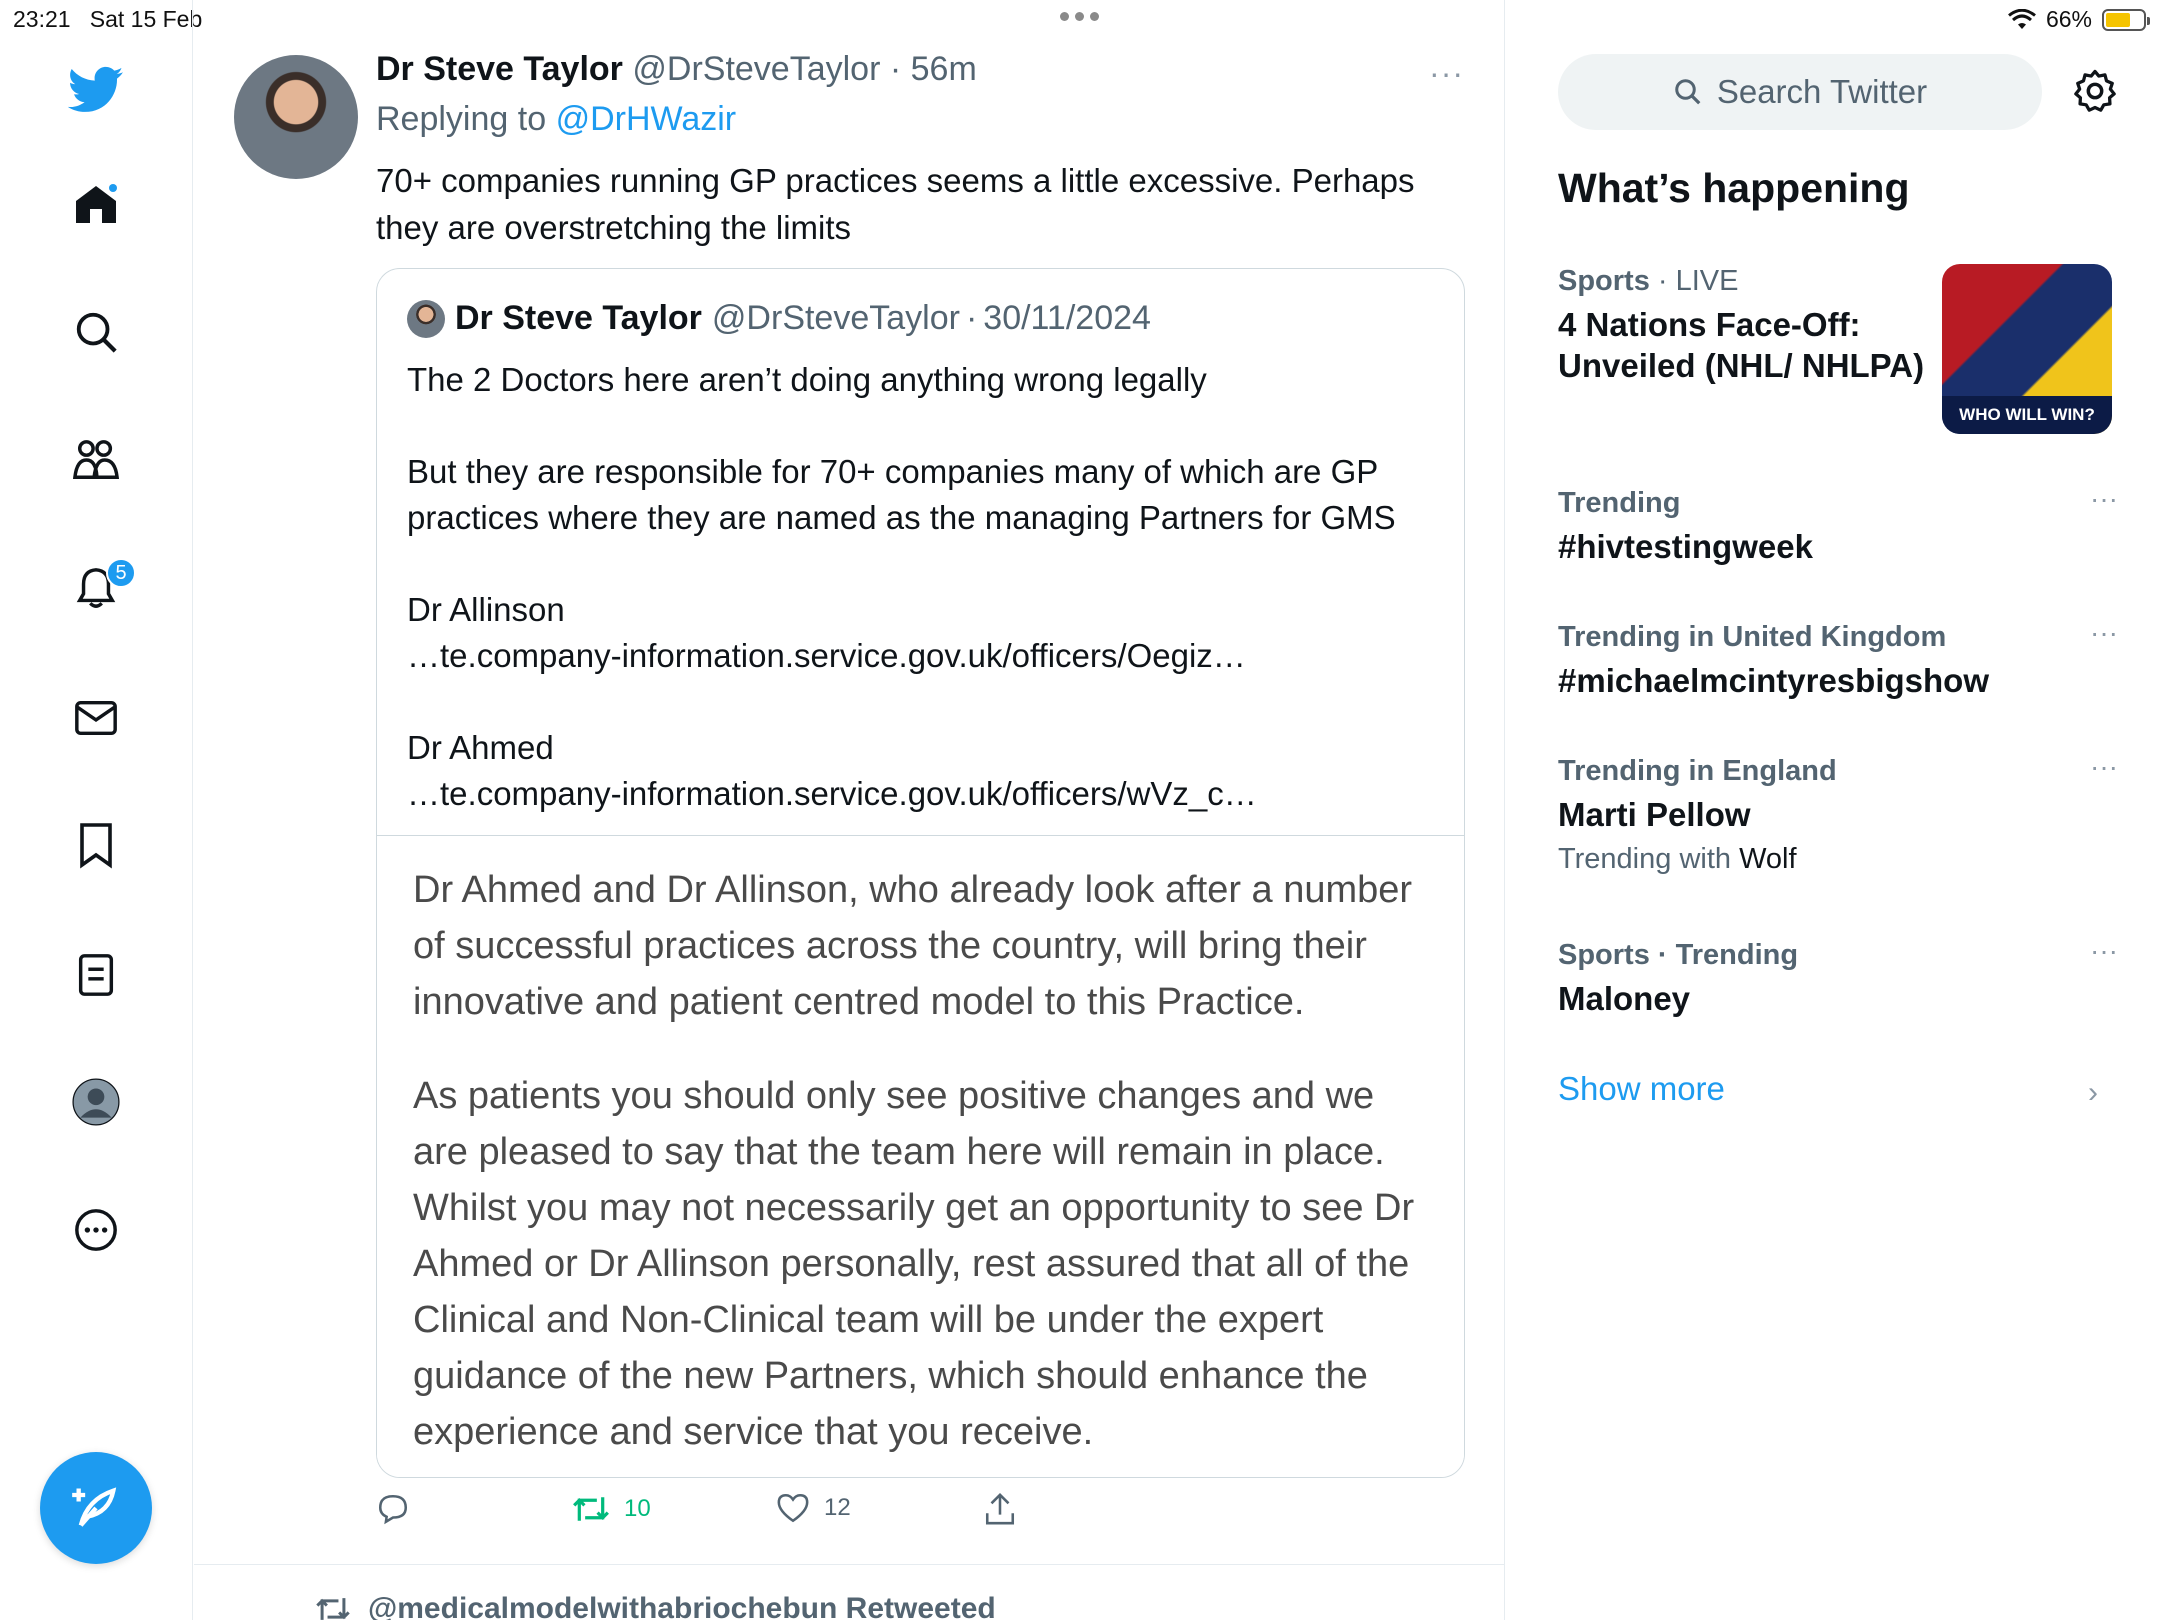 This screenshot has width=2160, height=1620. What do you see at coordinates (1446, 73) in the screenshot?
I see `tweet-more-icon: ···` at bounding box center [1446, 73].